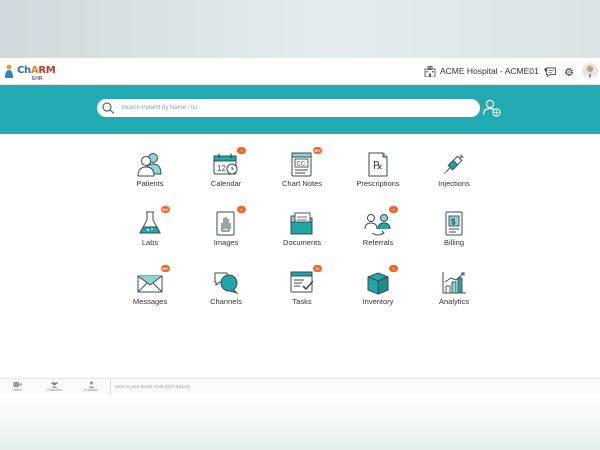  I want to click on folder-icon, so click(301, 223).